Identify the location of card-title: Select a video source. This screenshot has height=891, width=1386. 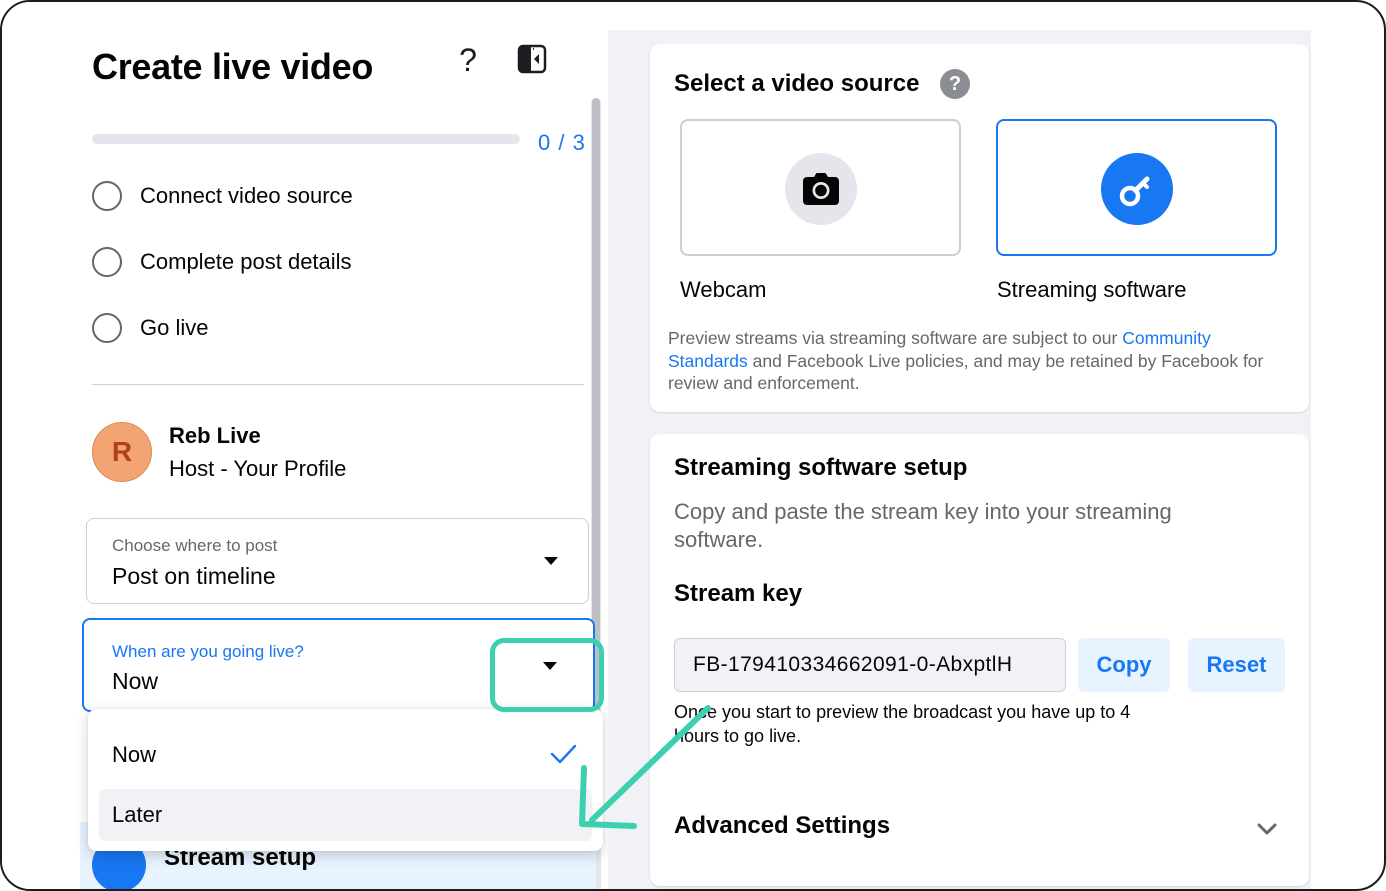
(797, 83).